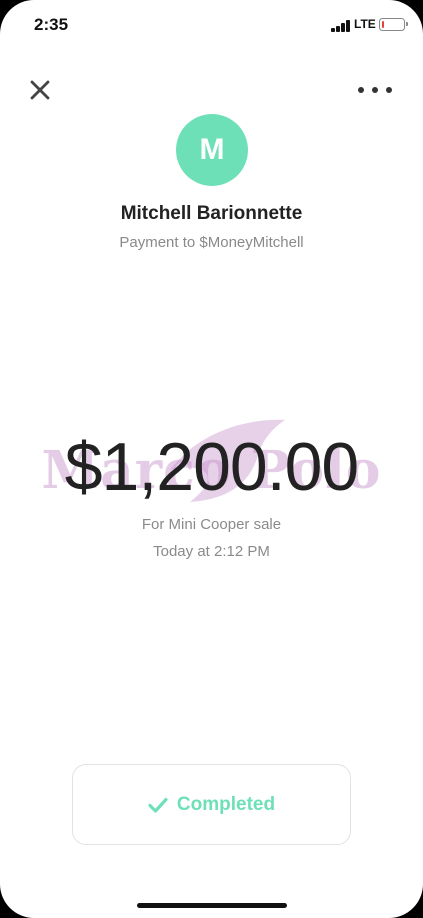  I want to click on close-icon, so click(40, 90).